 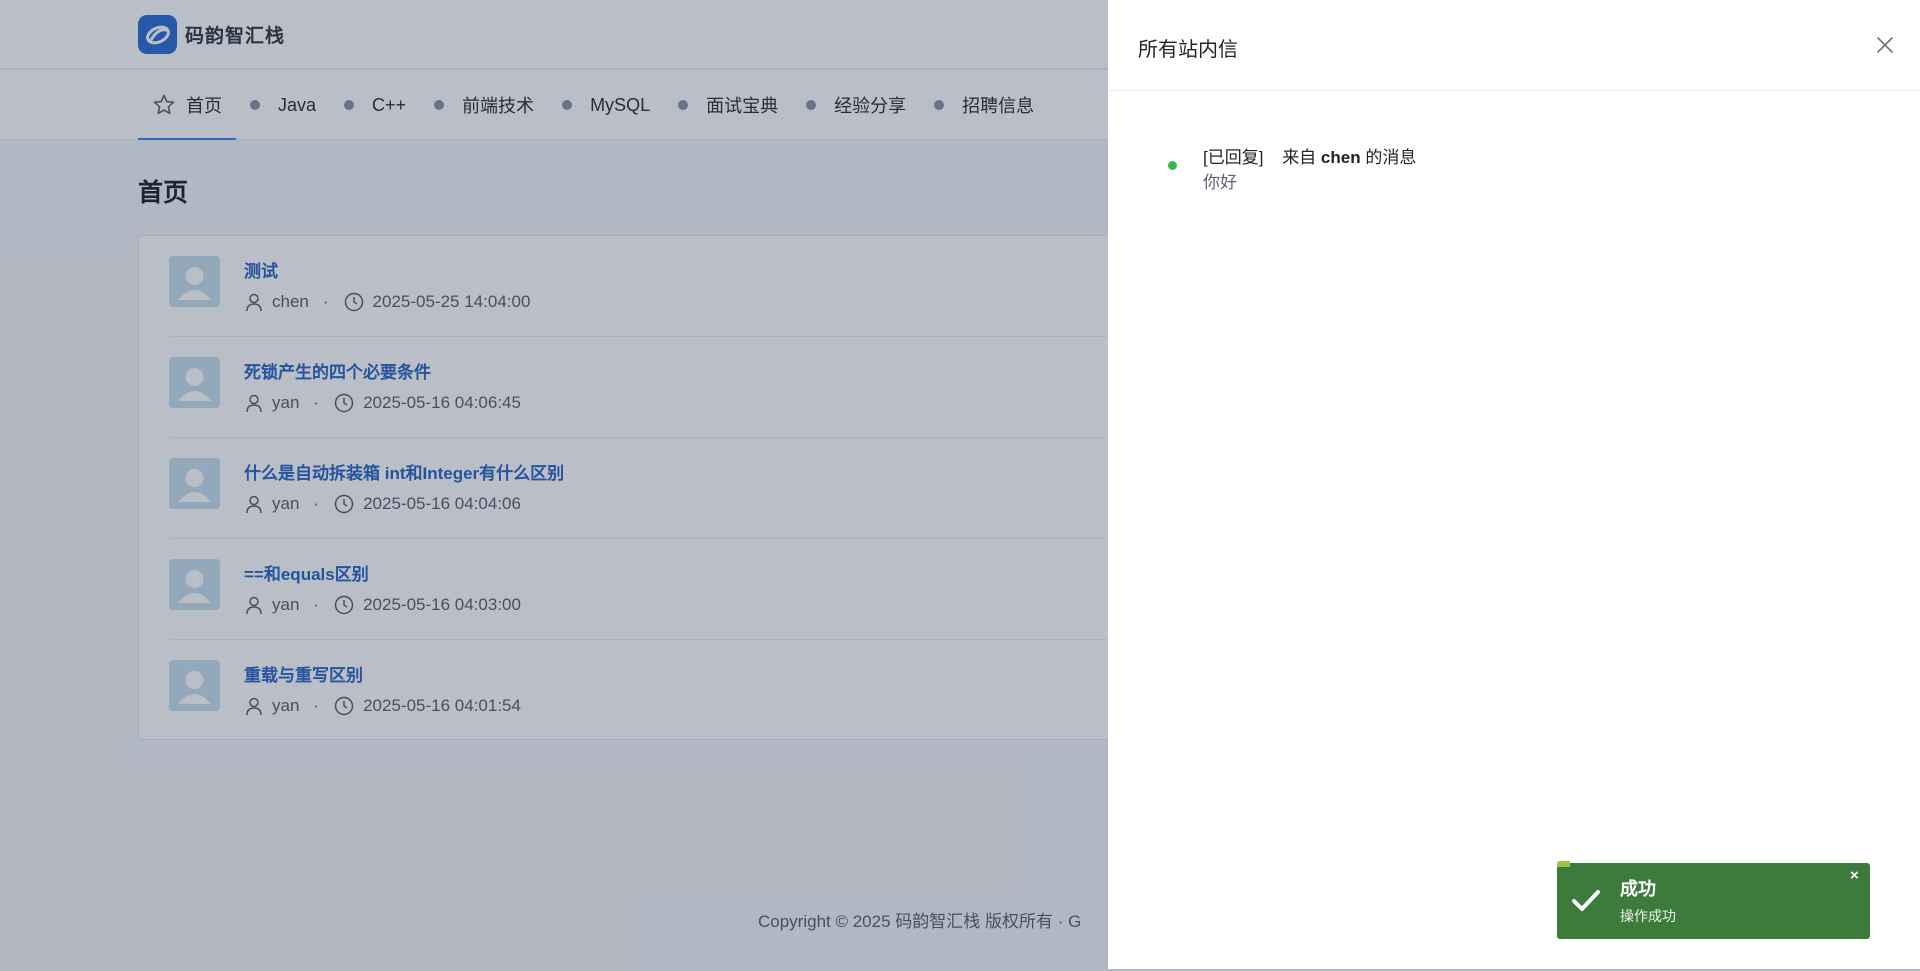 I want to click on message-status: [已回复], so click(x=1233, y=157).